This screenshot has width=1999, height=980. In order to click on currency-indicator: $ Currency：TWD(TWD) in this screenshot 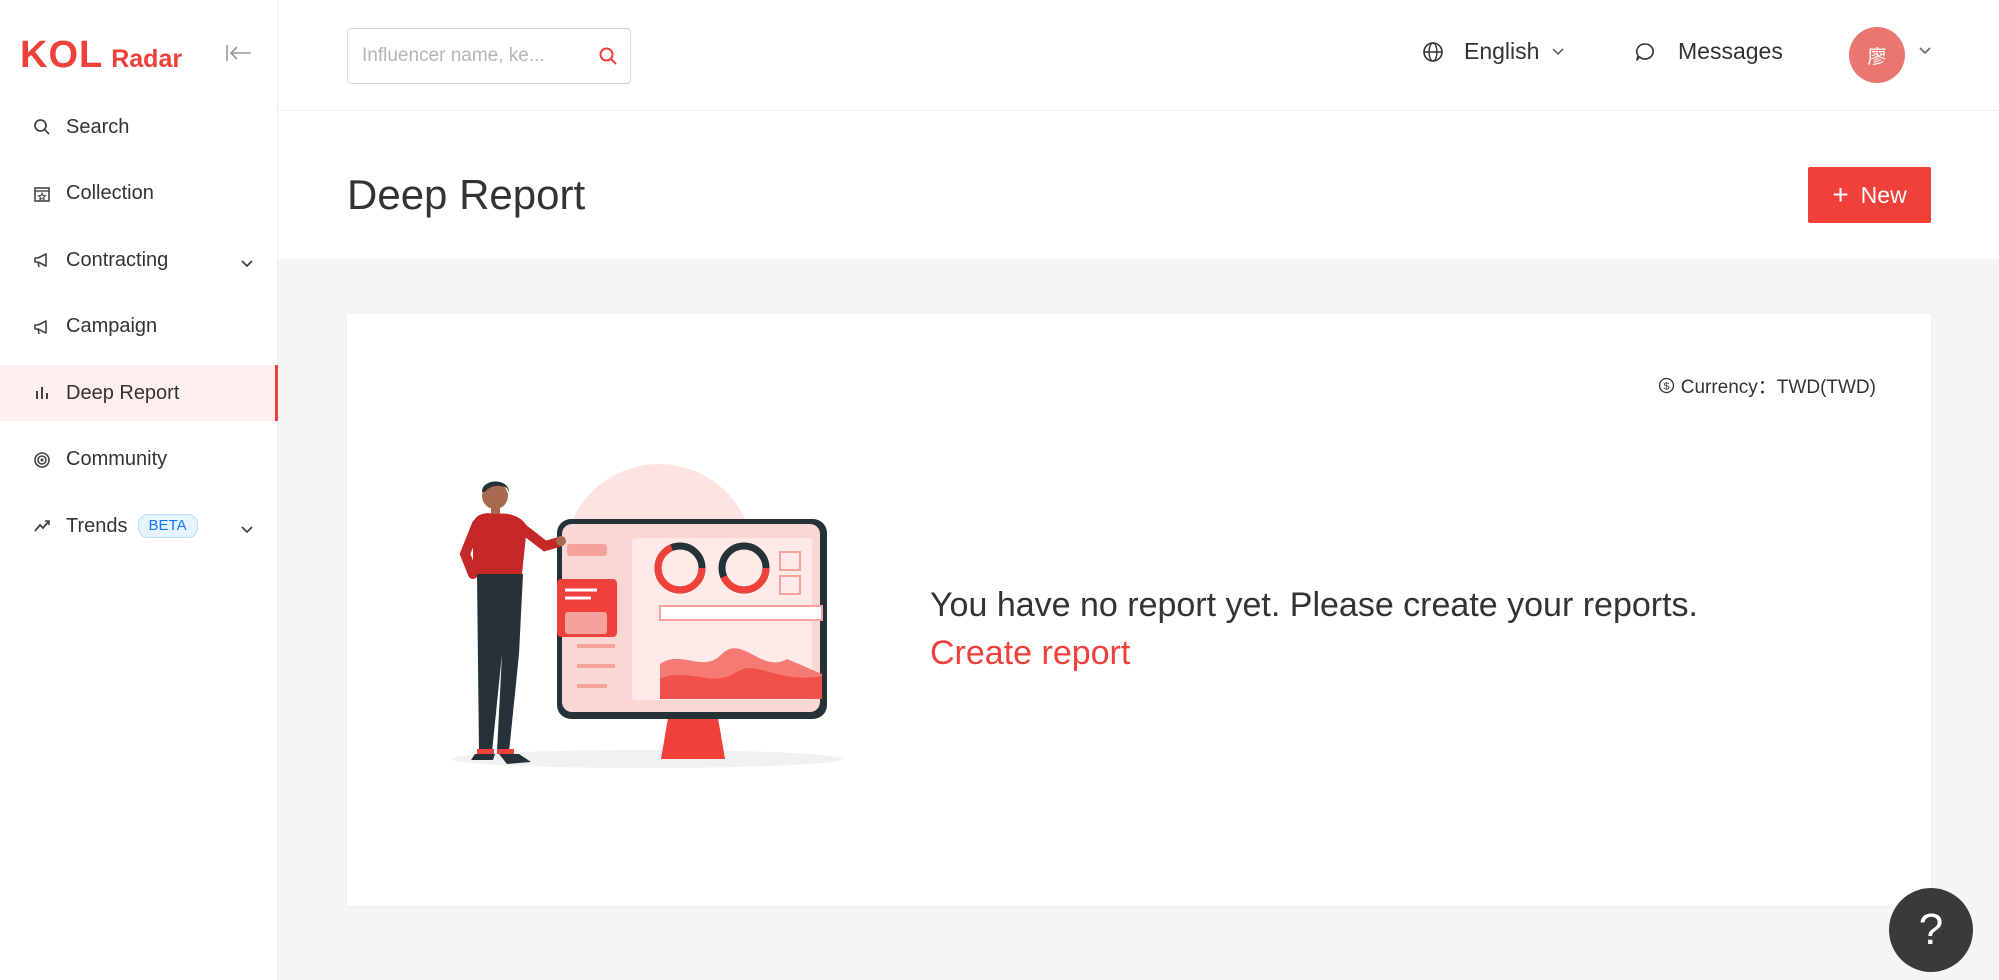, I will do `click(1767, 385)`.